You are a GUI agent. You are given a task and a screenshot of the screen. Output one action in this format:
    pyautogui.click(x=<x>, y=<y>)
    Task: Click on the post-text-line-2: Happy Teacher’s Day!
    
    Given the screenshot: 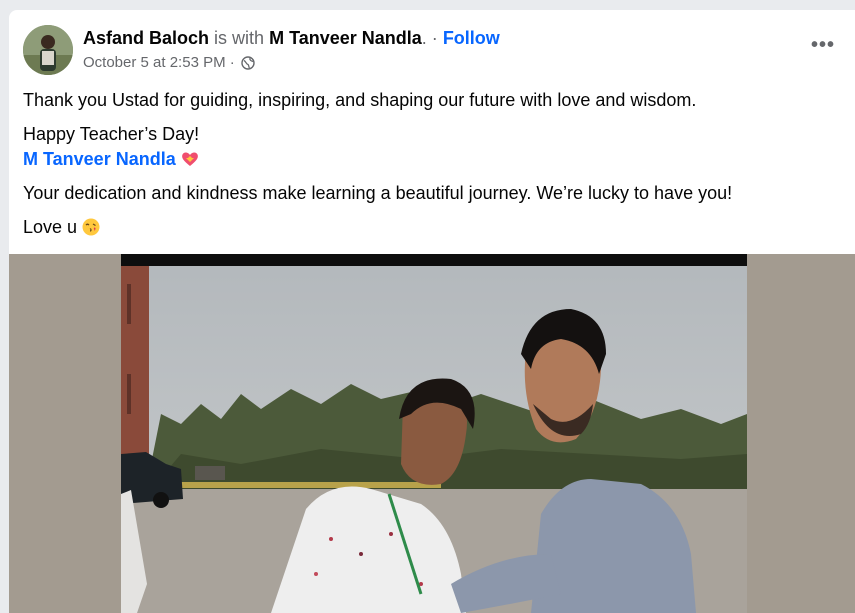 What is the action you would take?
    pyautogui.click(x=111, y=134)
    